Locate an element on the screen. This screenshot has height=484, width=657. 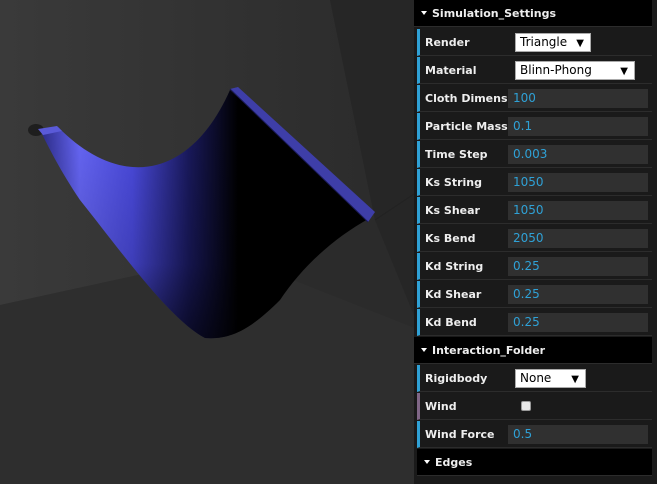
row-ks-string: Ks String 1050 is located at coordinates (536, 182).